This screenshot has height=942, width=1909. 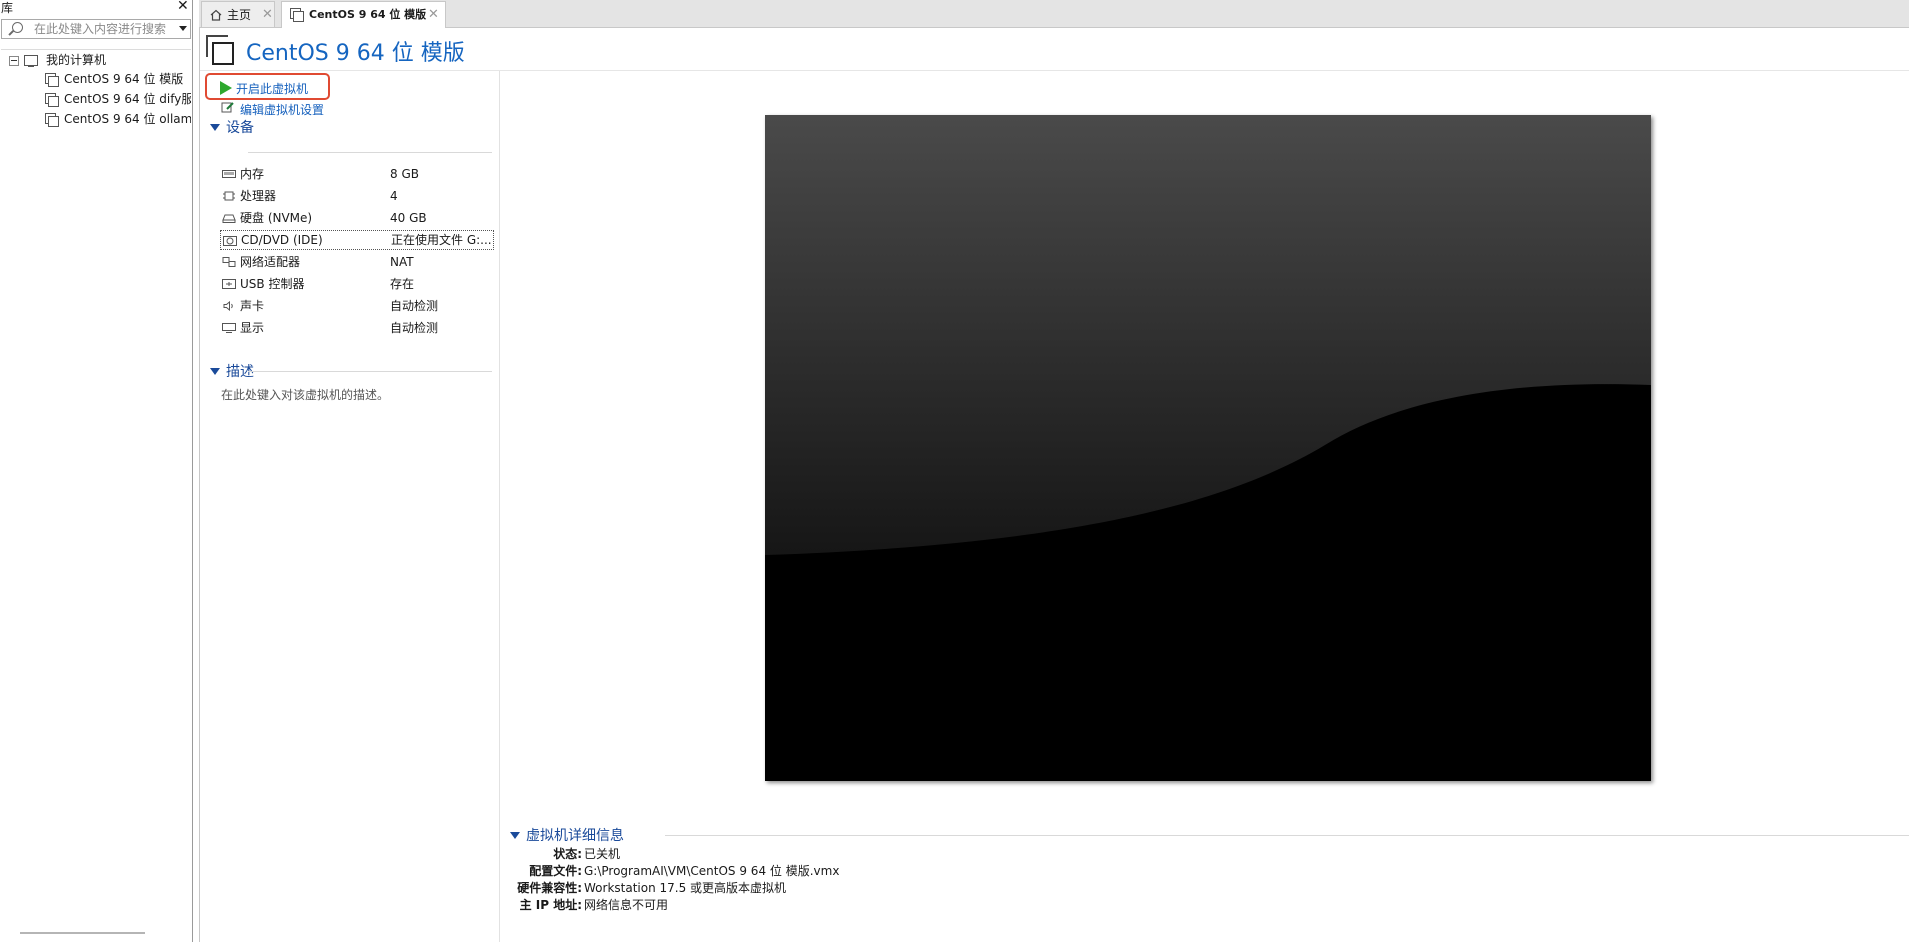 What do you see at coordinates (7, 8) in the screenshot?
I see `library-title: 库` at bounding box center [7, 8].